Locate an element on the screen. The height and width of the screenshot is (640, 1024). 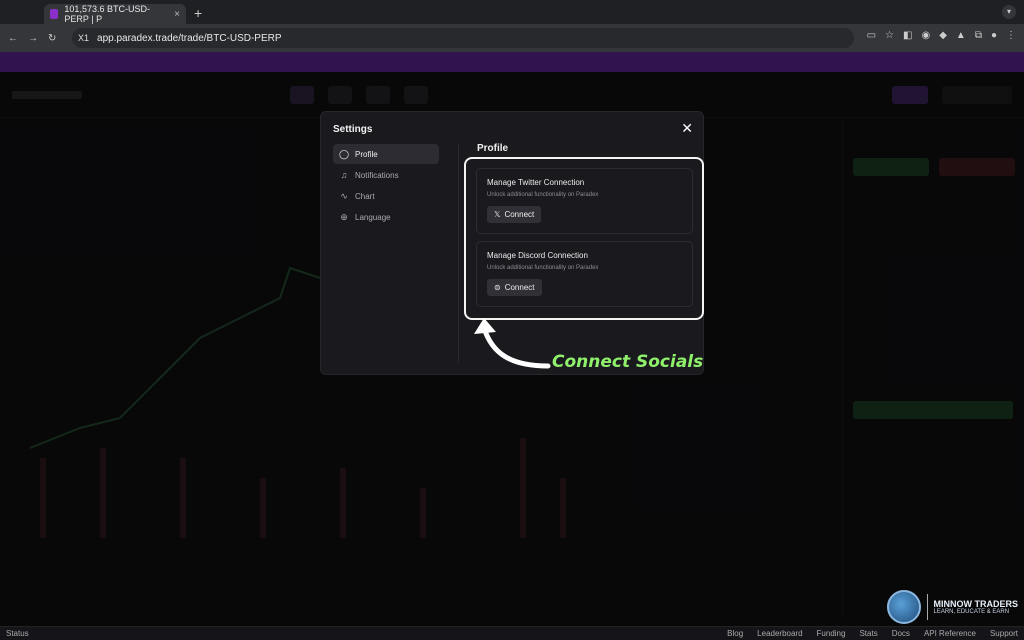
bookmark-star-icon: ☆ is located at coordinates (889, 35).